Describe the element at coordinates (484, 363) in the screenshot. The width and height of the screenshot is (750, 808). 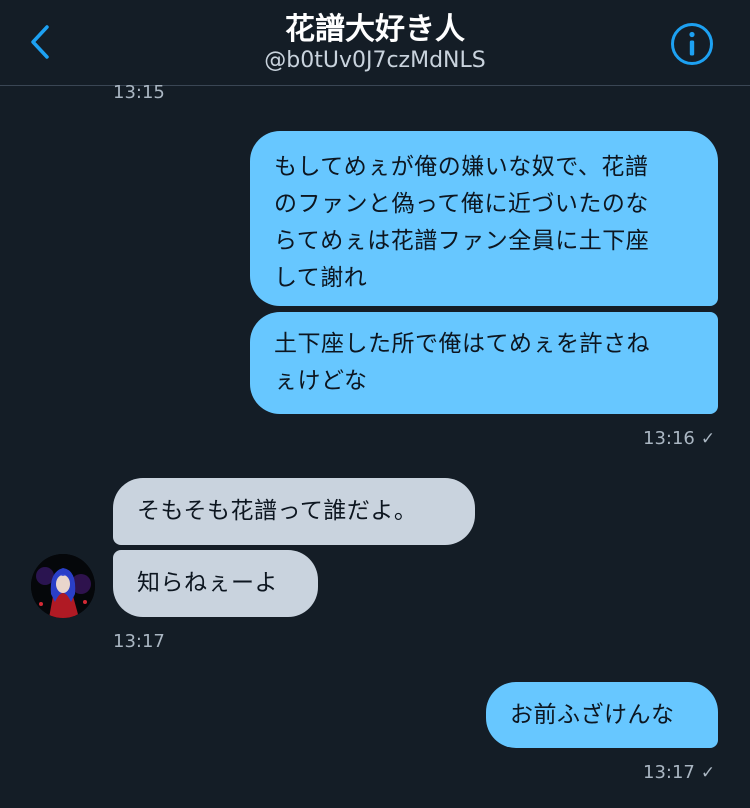
I see `sent-message: 土下座した所で俺はてめぇを許さね ぇけどな` at that location.